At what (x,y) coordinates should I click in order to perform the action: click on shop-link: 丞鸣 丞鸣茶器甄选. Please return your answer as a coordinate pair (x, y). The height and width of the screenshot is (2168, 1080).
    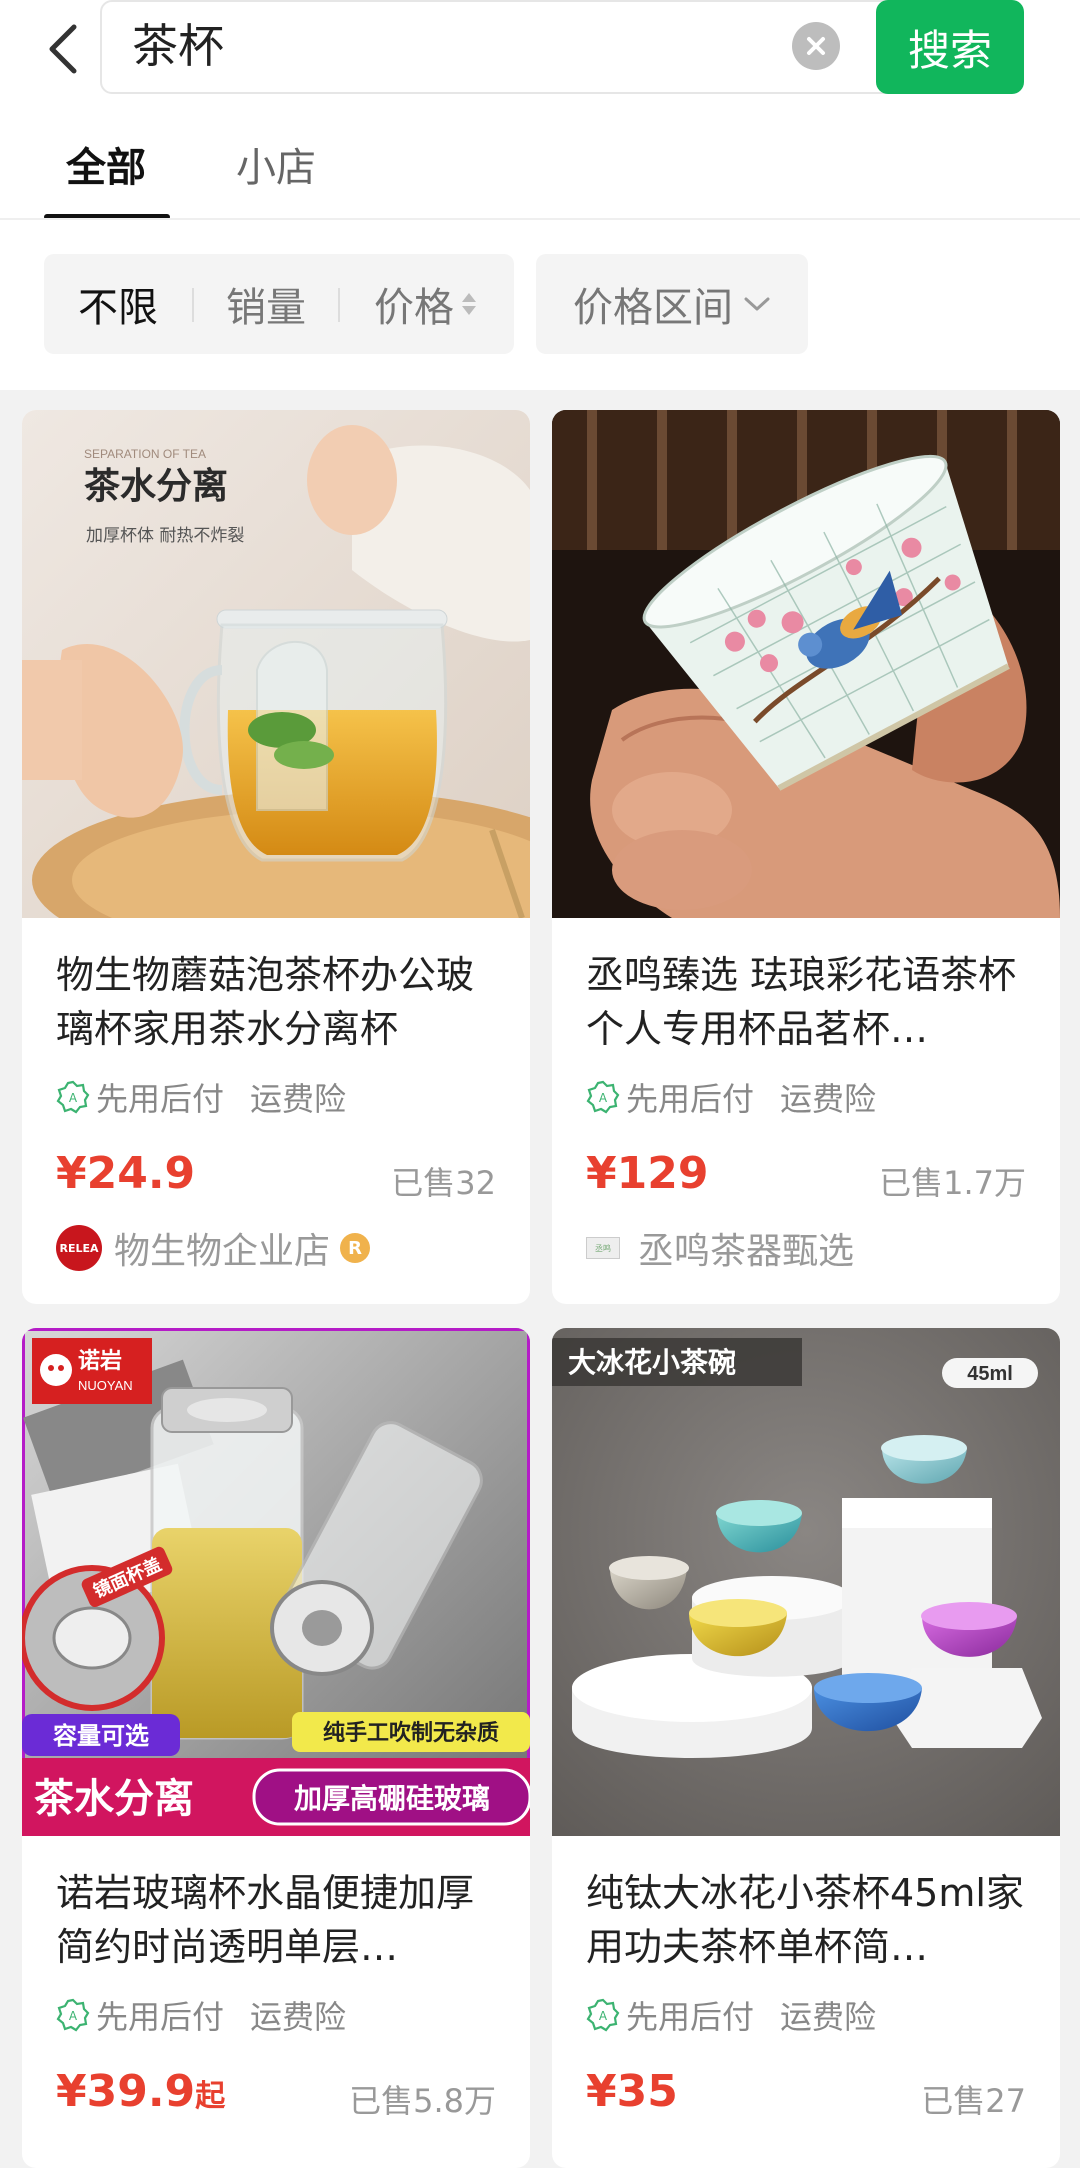
    Looking at the image, I should click on (720, 1248).